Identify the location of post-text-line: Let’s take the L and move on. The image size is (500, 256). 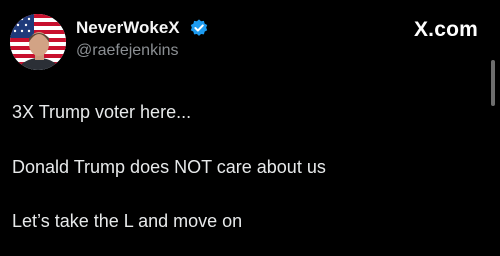
(127, 221).